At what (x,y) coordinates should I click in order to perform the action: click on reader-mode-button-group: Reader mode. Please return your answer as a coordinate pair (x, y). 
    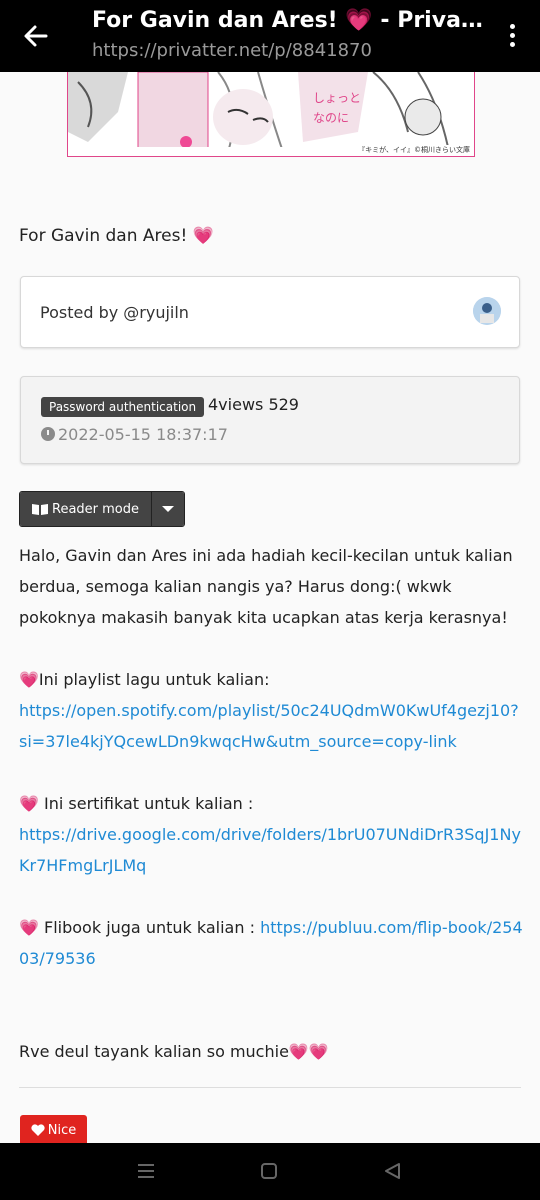
    Looking at the image, I should click on (102, 509).